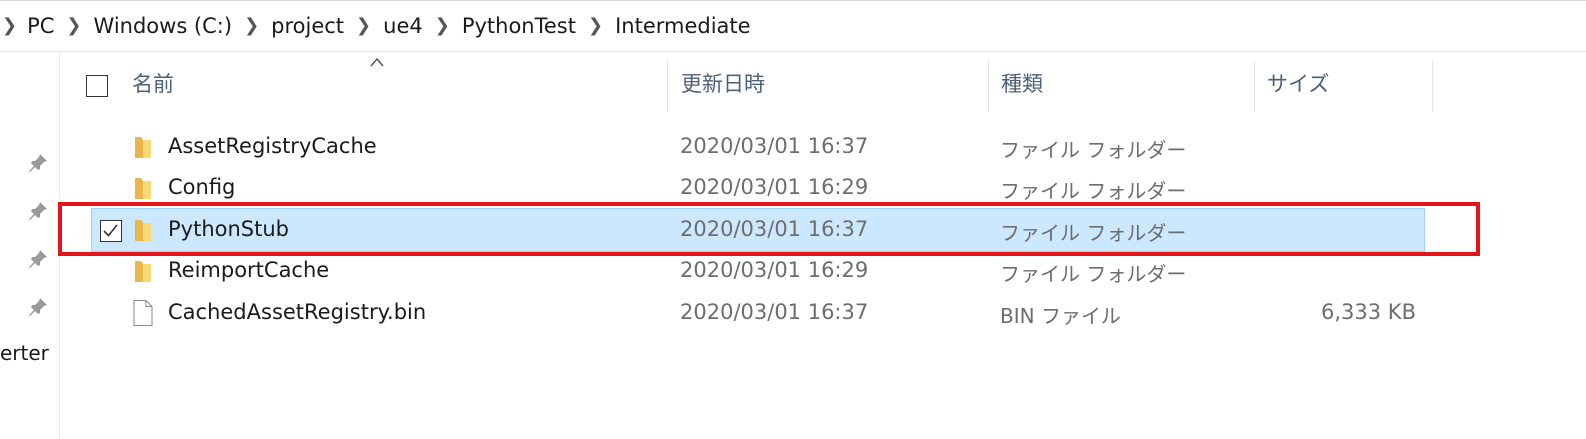  I want to click on breadcrumb-pc: PC, so click(40, 26).